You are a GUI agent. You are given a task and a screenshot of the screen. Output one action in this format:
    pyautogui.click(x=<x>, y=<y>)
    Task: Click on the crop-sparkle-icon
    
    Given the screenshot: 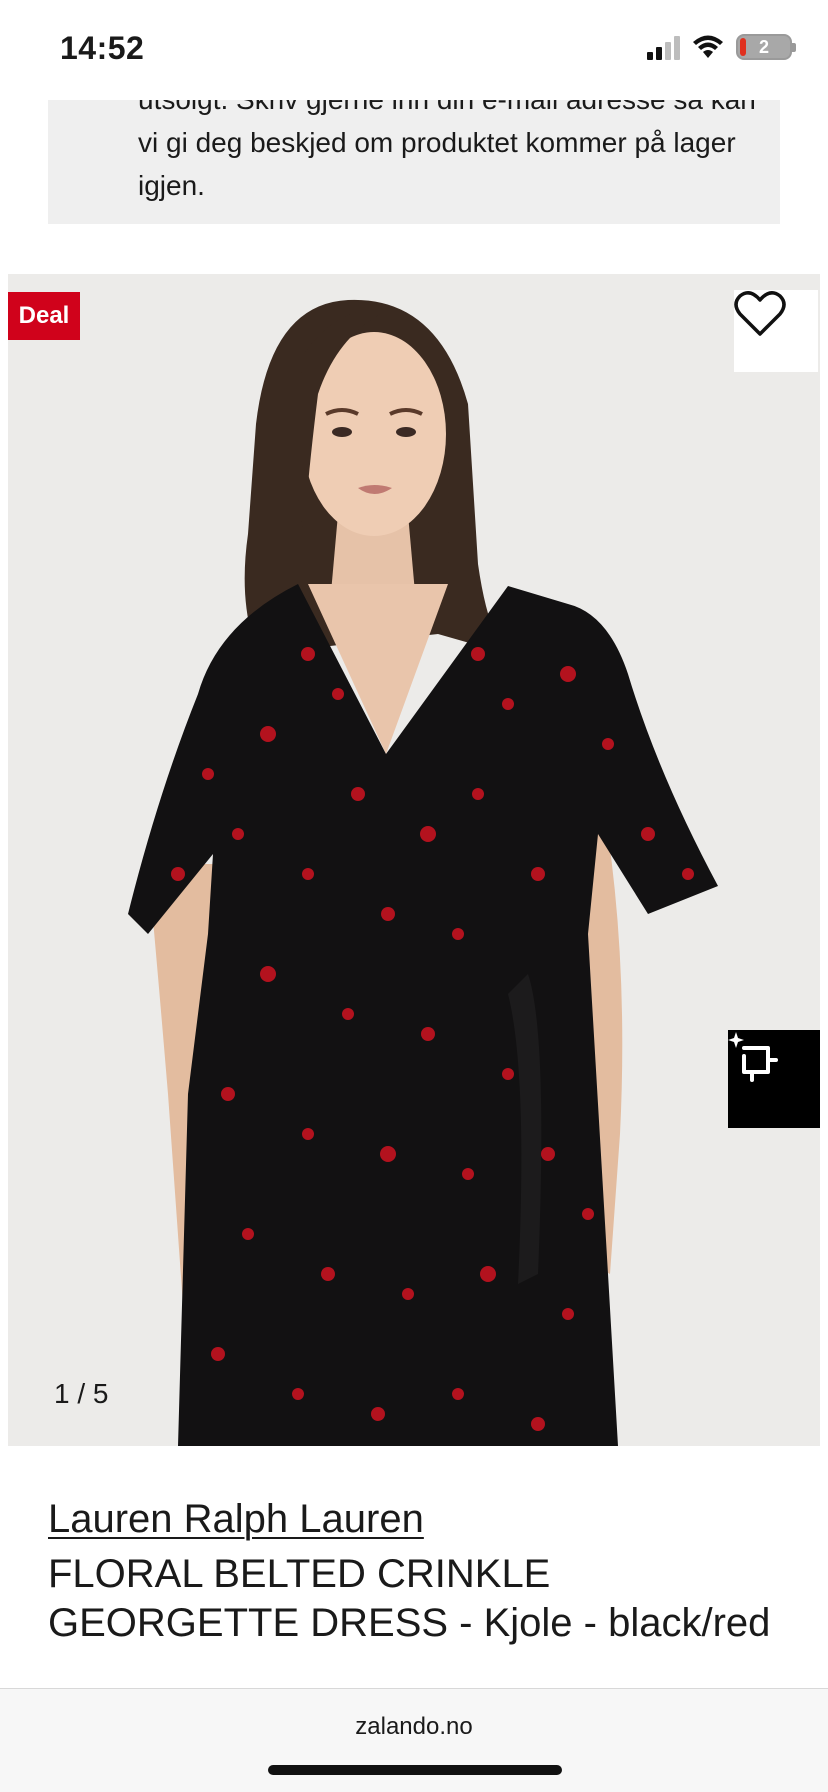 What is the action you would take?
    pyautogui.click(x=753, y=1057)
    